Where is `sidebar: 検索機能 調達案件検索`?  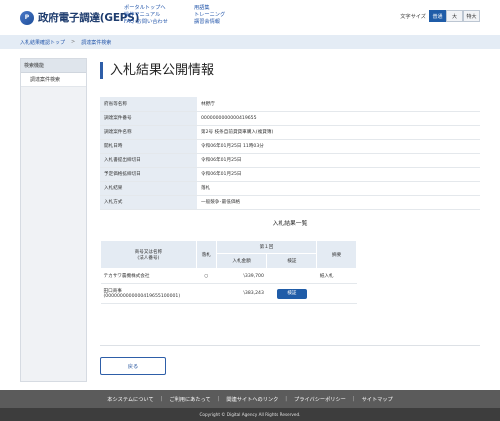
sidebar: 検索機能 調達案件検索 is located at coordinates (53, 220).